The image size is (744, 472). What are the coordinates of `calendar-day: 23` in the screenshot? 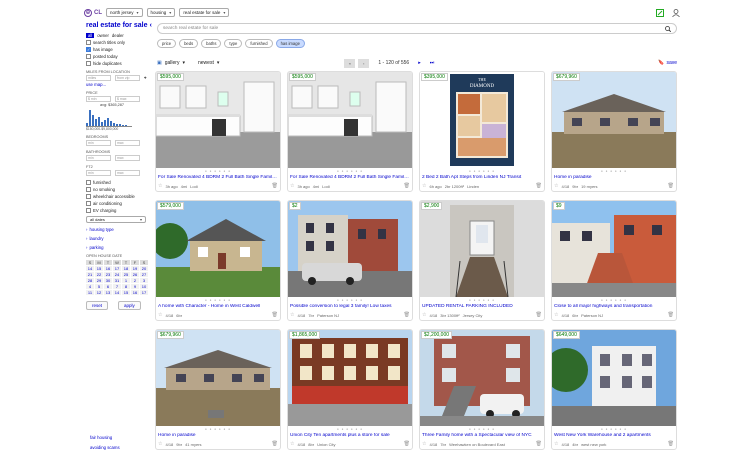 It's located at (108, 274).